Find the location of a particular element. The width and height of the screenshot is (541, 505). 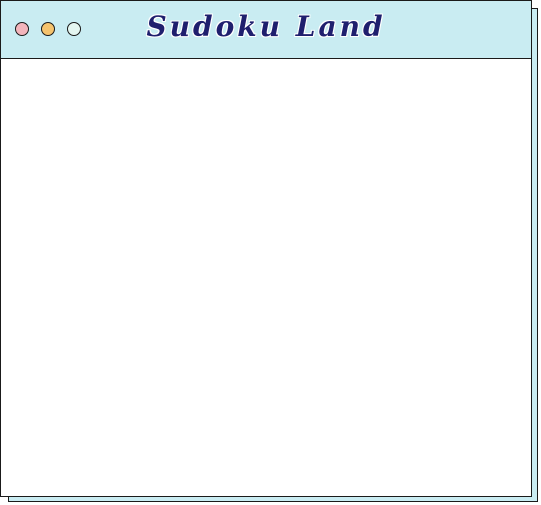

title-bar: Sudoku Land is located at coordinates (266, 30).